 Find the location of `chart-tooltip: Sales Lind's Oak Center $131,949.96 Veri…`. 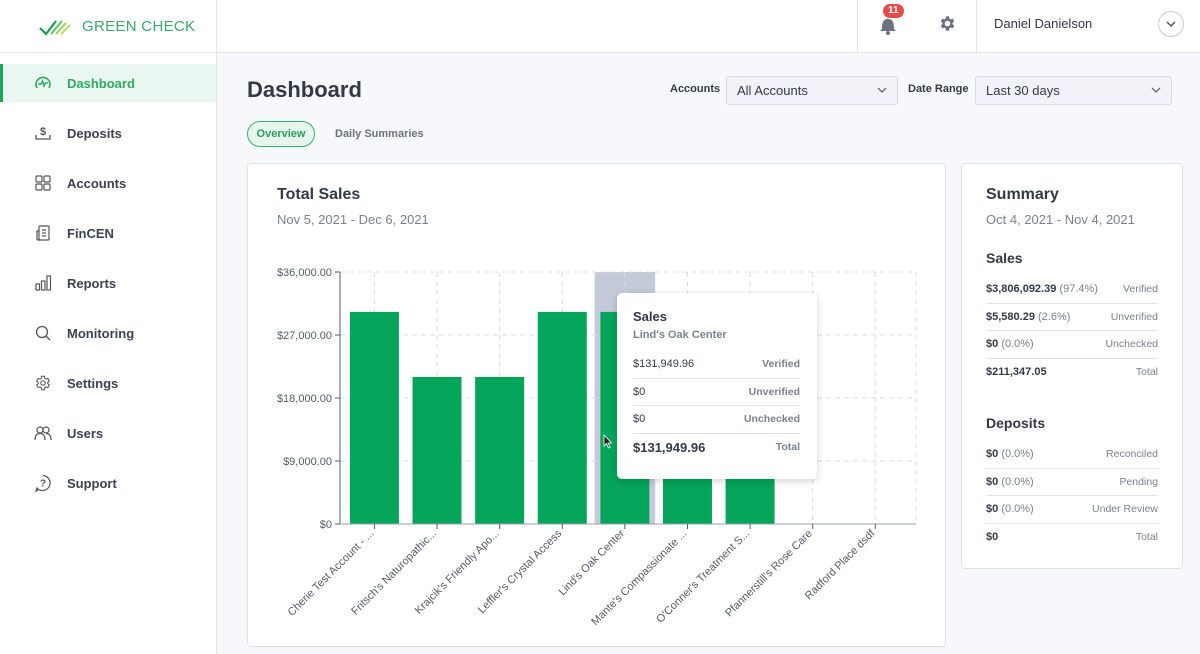

chart-tooltip: Sales Lind's Oak Center $131,949.96 Veri… is located at coordinates (717, 386).